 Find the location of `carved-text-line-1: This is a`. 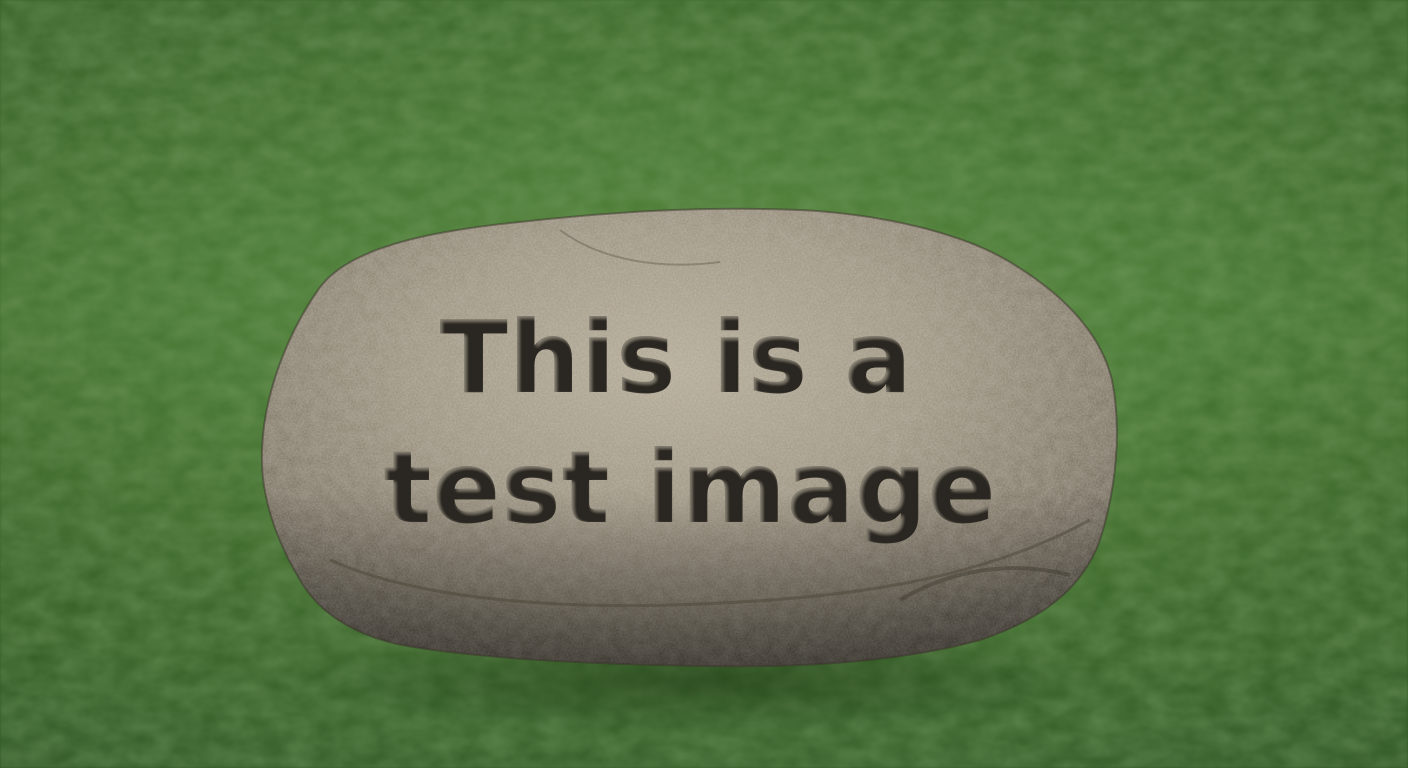

carved-text-line-1: This is a is located at coordinates (675, 357).